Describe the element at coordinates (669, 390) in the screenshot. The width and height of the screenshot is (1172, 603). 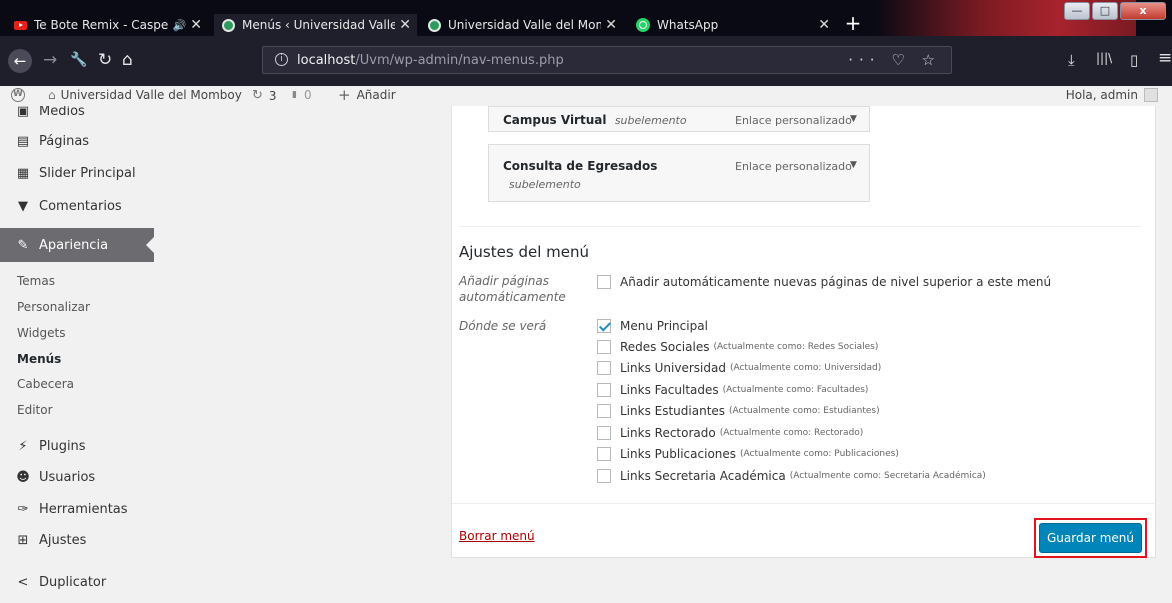
I see `location-name: Links Facultades` at that location.